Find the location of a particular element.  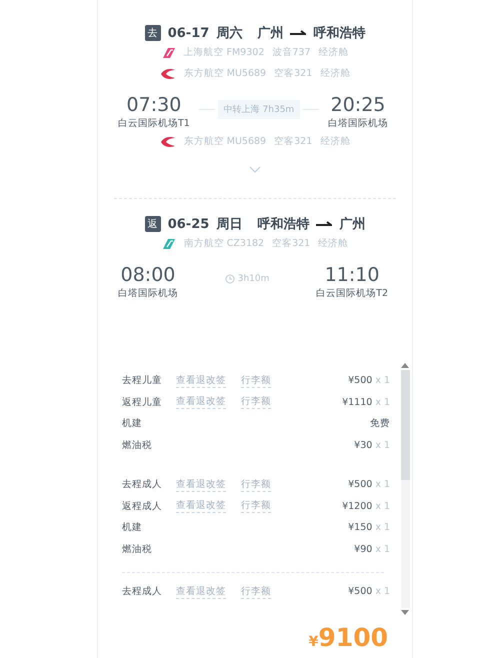

fare-price: ¥90 is located at coordinates (363, 549).